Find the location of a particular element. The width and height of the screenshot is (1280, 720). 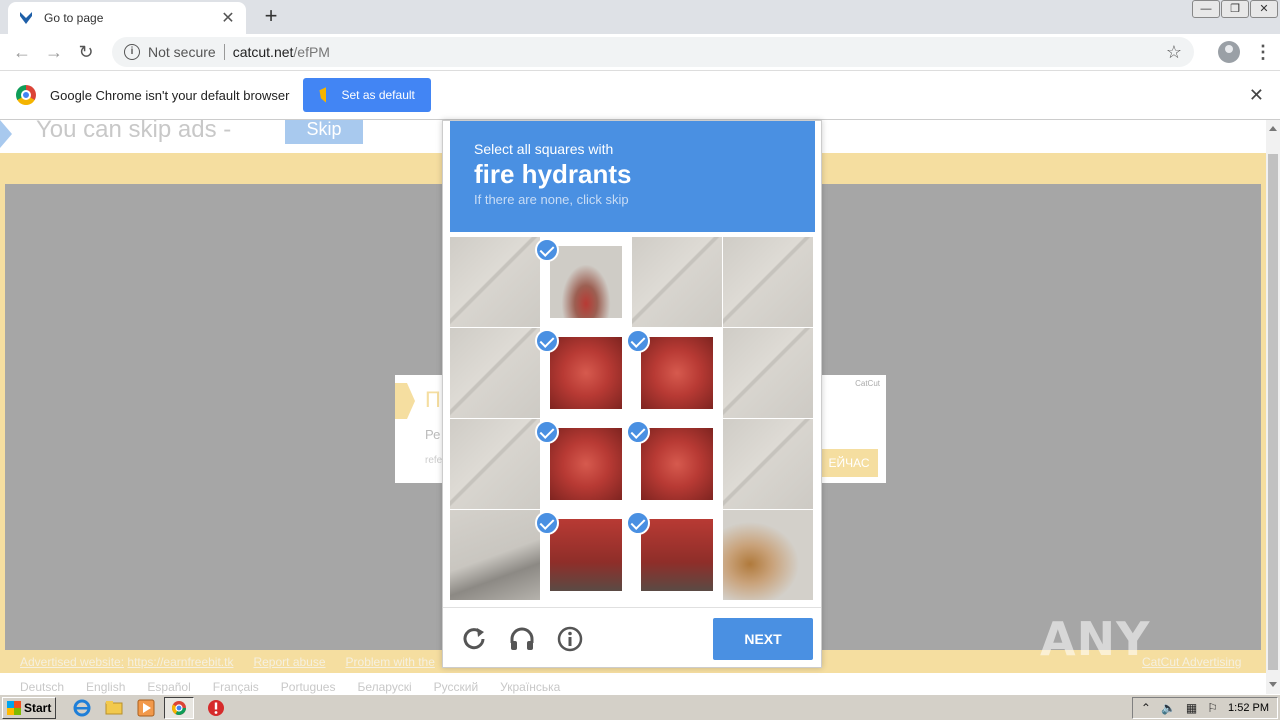

captcha-footer: NEXT is located at coordinates (632, 637).